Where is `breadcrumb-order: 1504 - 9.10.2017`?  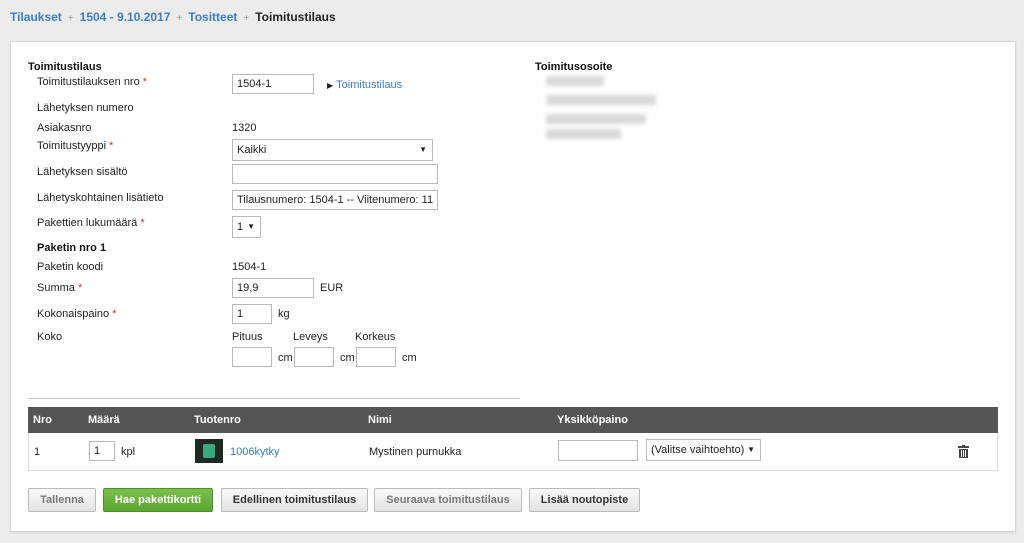
breadcrumb-order: 1504 - 9.10.2017 is located at coordinates (125, 17).